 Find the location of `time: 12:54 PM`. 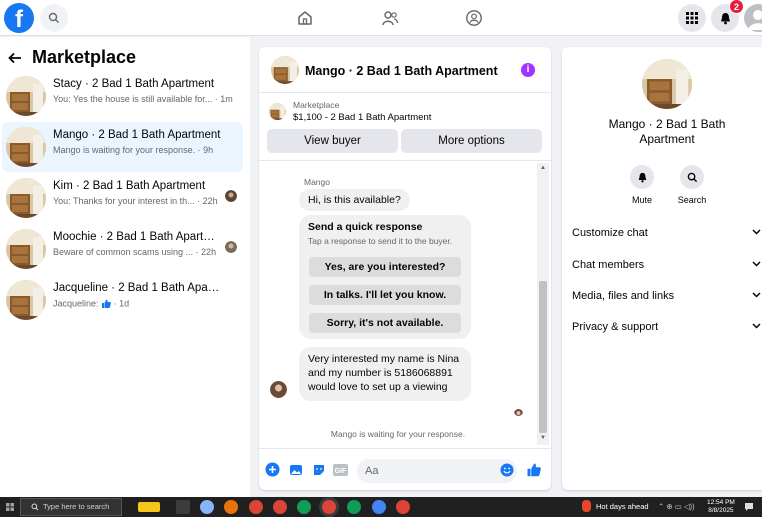

time: 12:54 PM is located at coordinates (721, 502).